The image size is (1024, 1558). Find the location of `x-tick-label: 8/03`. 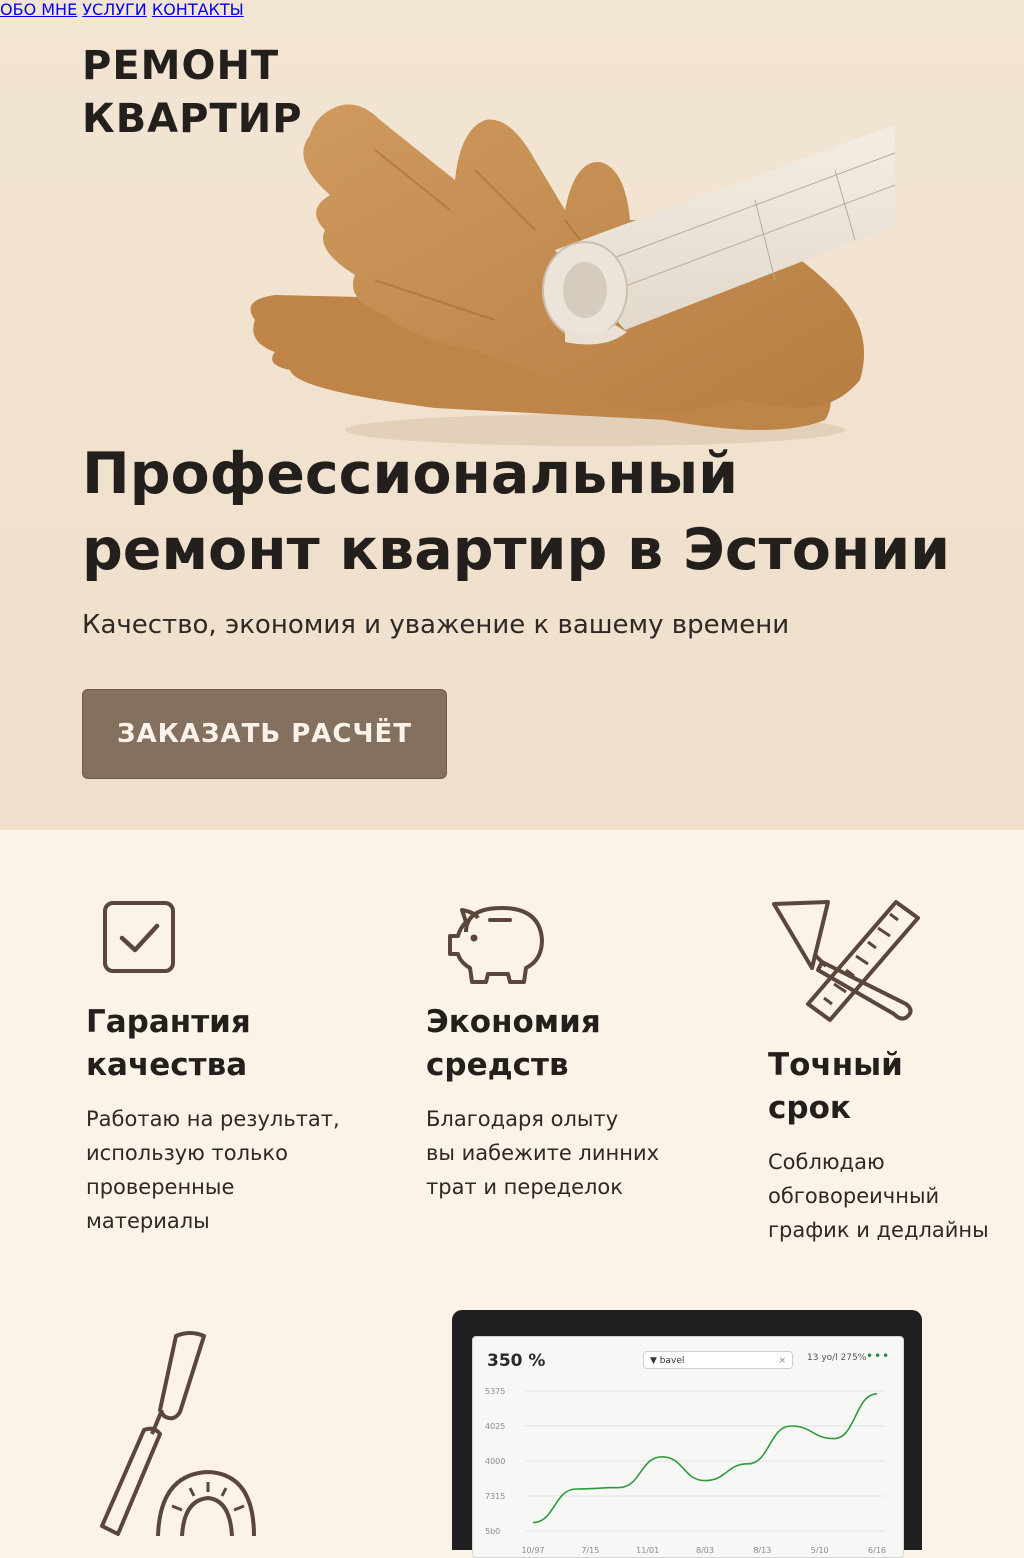

x-tick-label: 8/03 is located at coordinates (705, 1550).